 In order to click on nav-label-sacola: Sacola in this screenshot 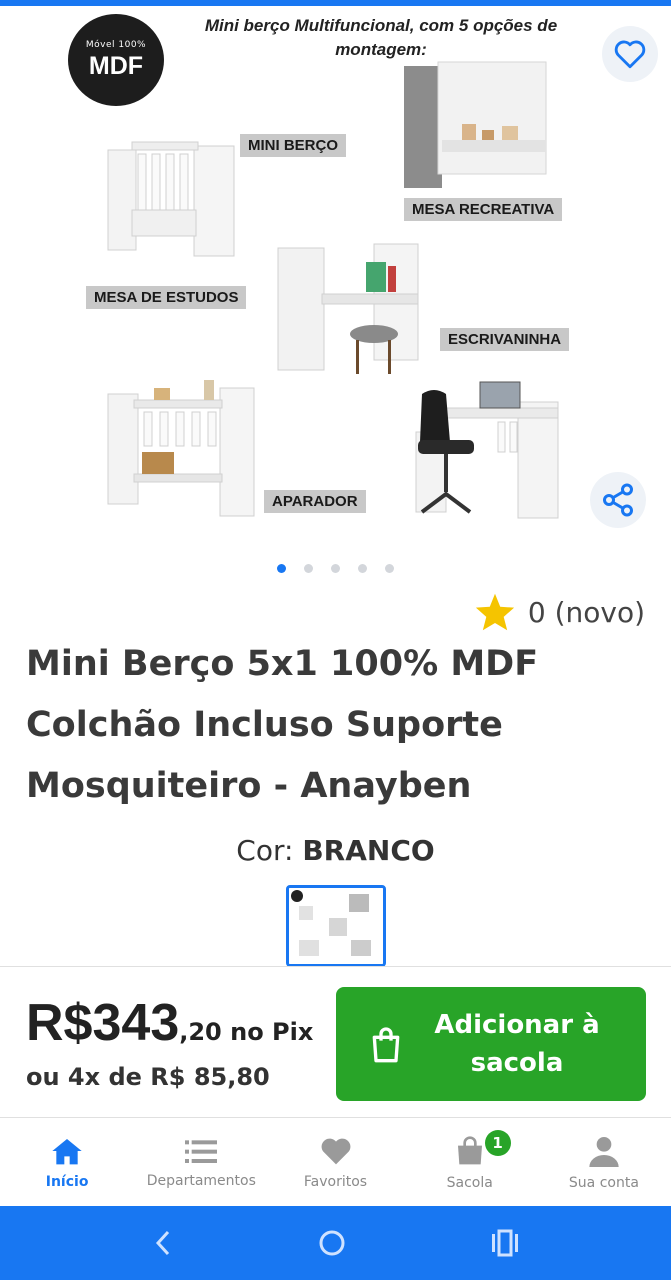, I will do `click(469, 1183)`.